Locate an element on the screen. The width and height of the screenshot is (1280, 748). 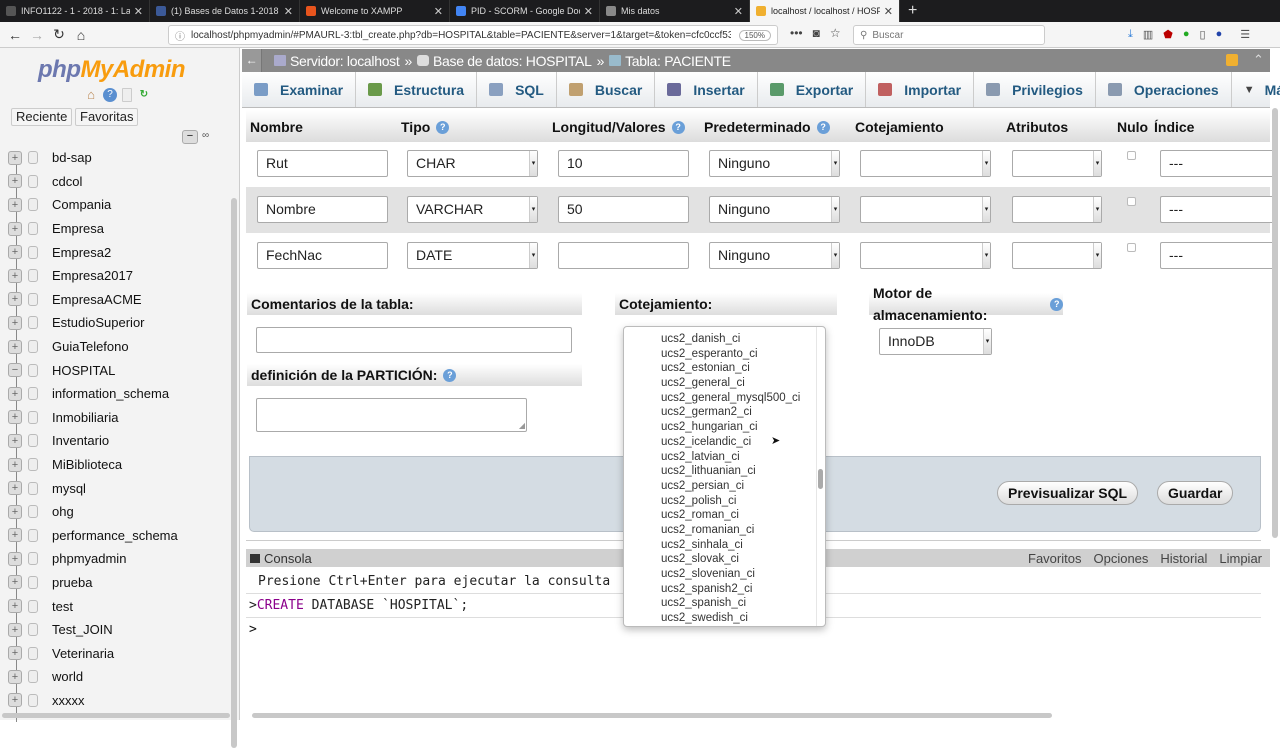
console-link-limpiar: Limpiar is located at coordinates (1240, 558).